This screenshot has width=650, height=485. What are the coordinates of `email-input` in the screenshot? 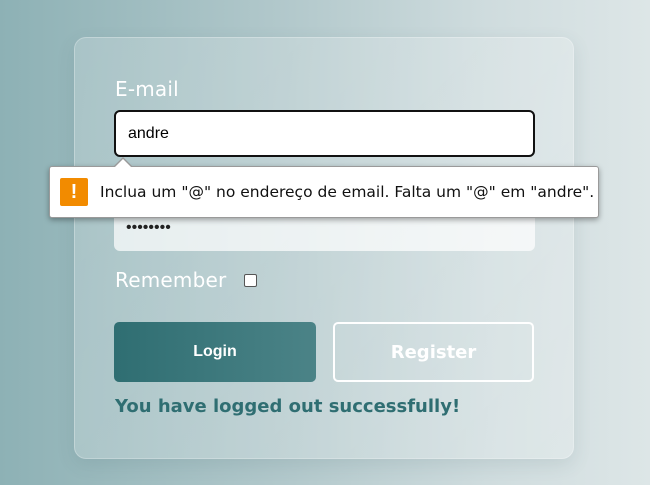 It's located at (324, 133).